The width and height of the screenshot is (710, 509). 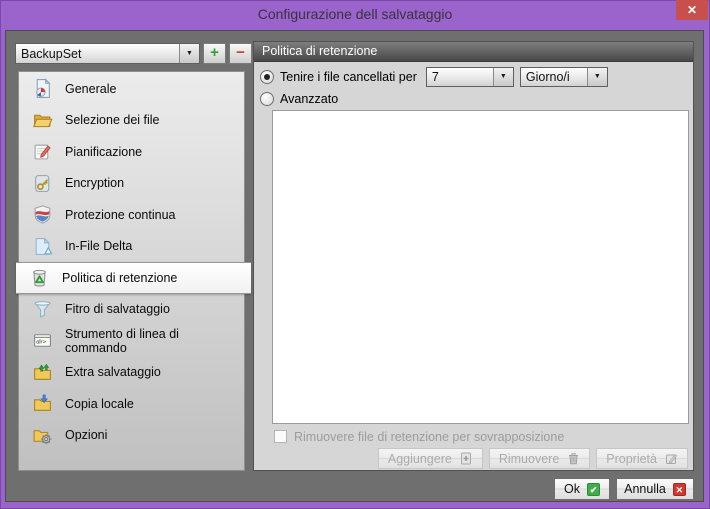 What do you see at coordinates (120, 214) in the screenshot?
I see `sidebar-item-label: Protezione continua` at bounding box center [120, 214].